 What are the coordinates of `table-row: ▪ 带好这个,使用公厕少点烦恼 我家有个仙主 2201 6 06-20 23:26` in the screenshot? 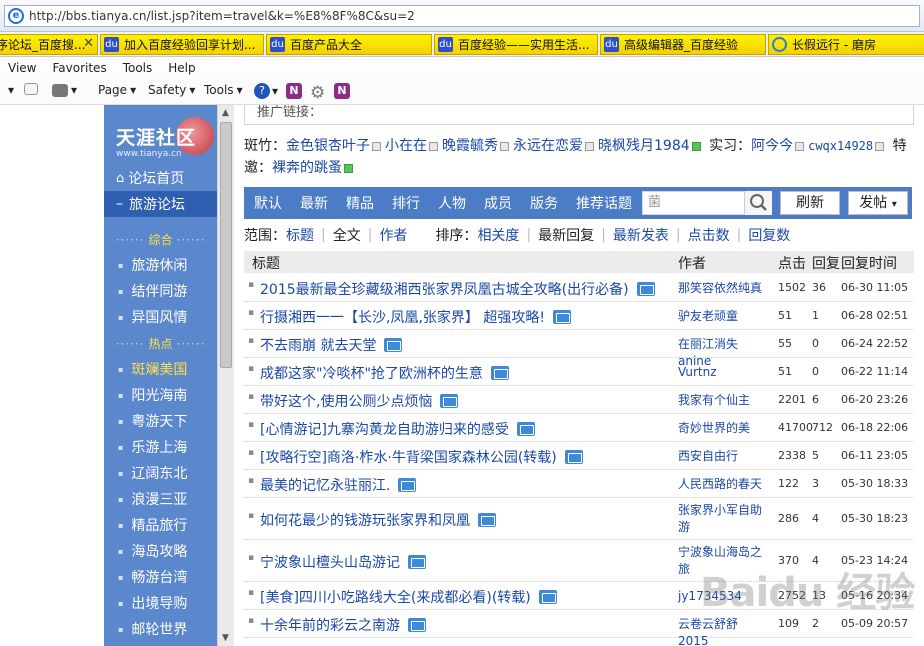 It's located at (579, 400).